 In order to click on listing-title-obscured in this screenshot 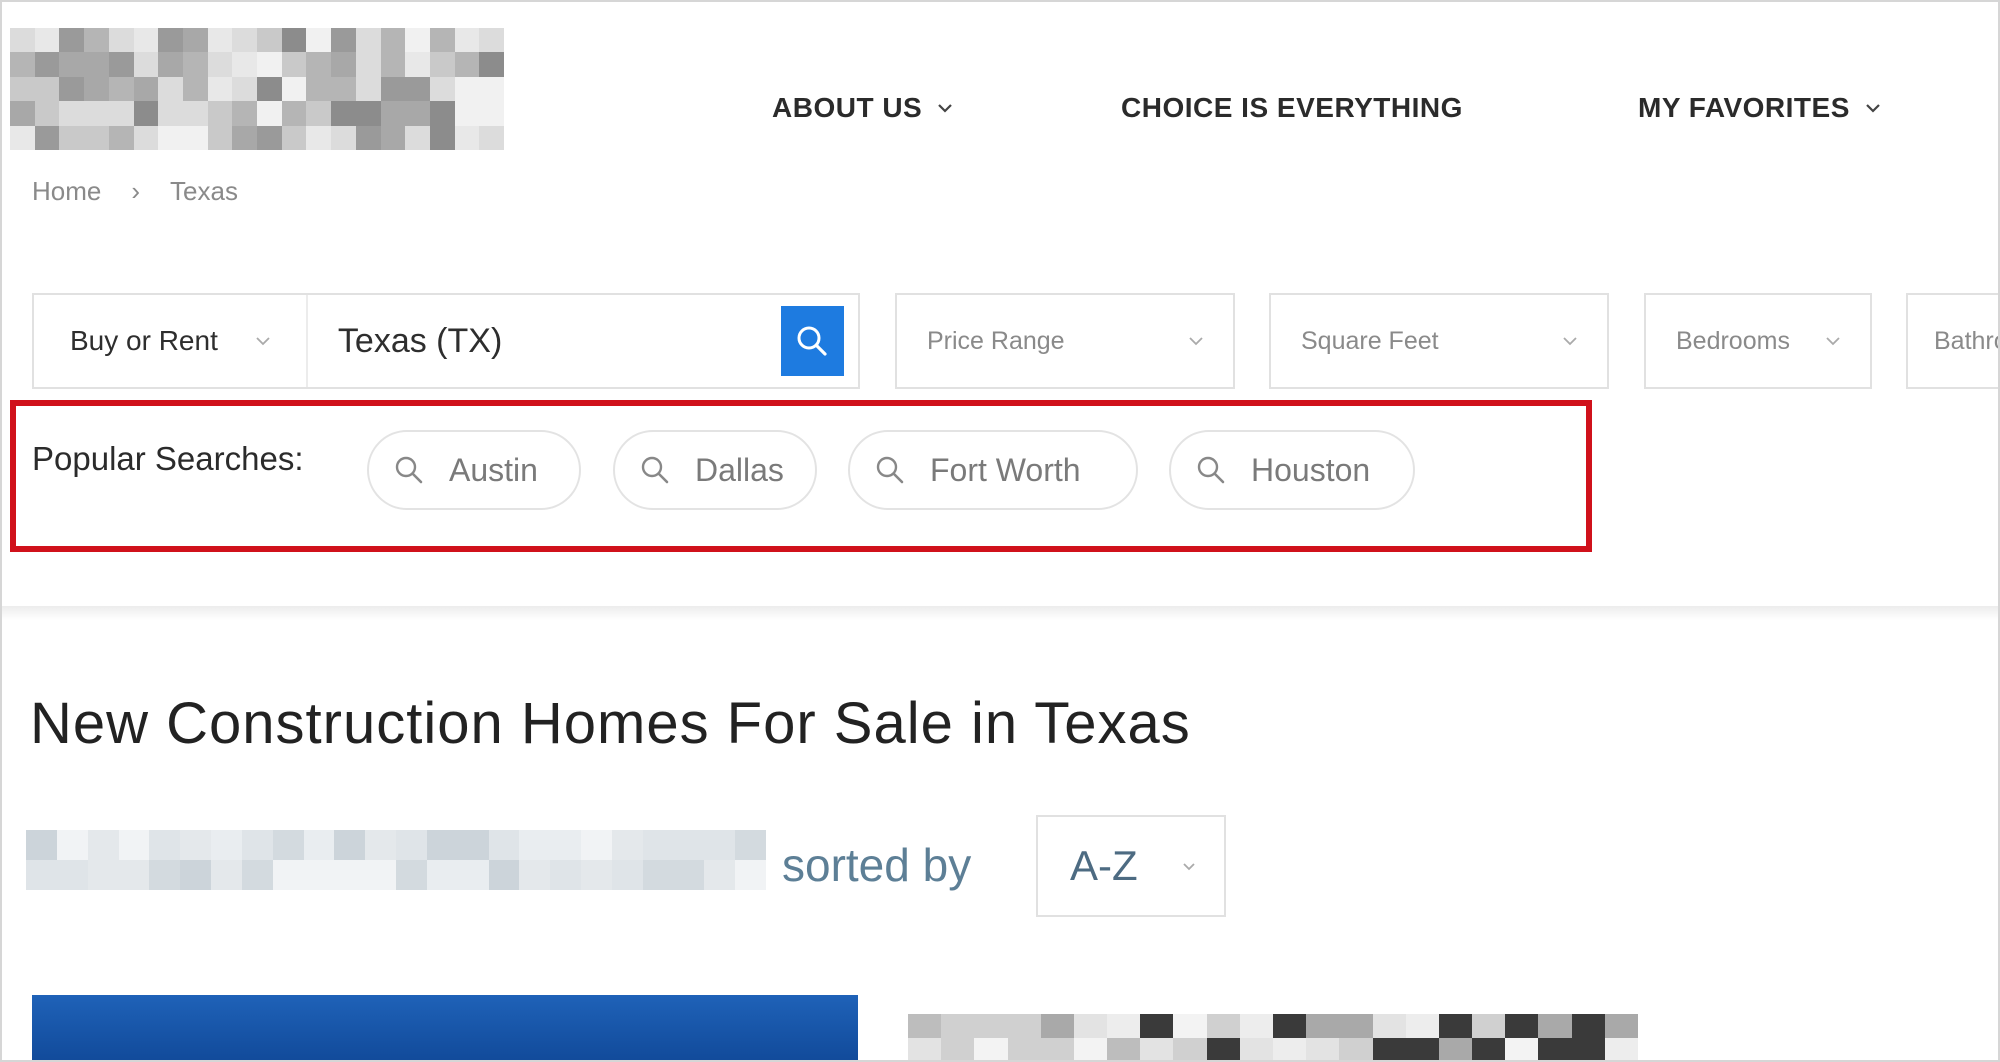, I will do `click(1273, 1038)`.